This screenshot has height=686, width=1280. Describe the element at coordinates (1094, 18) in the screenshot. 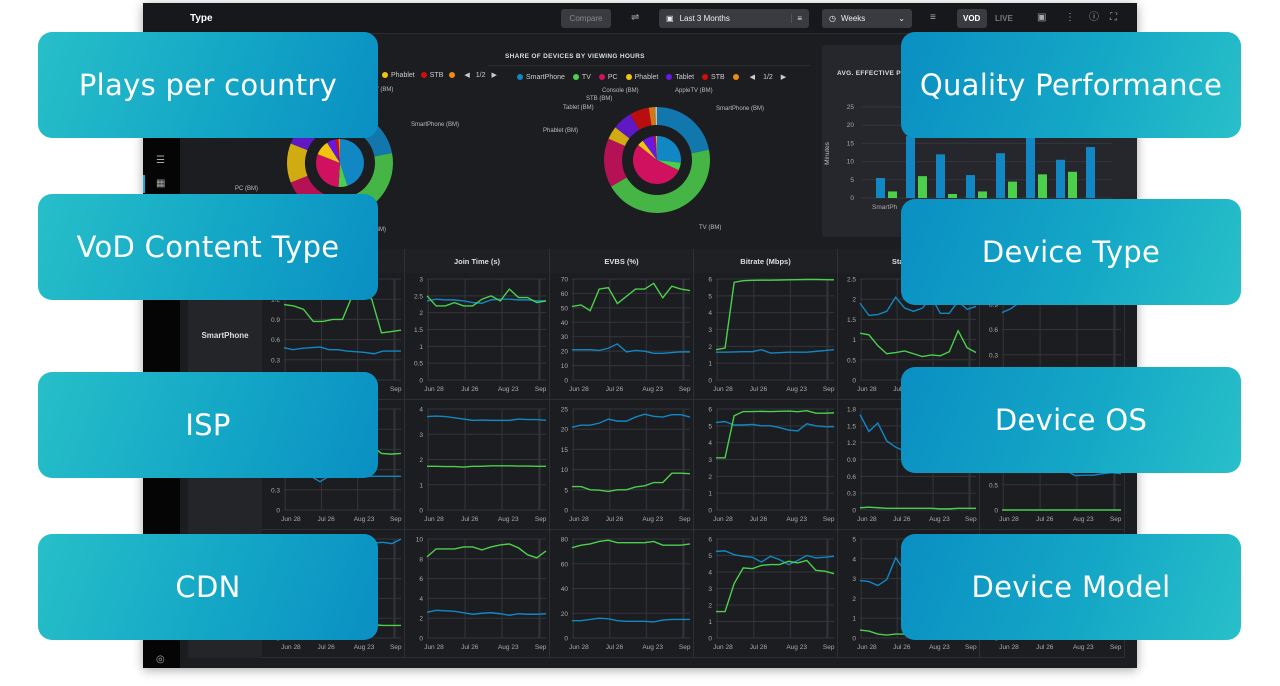

I see `info-icon: ⓘ` at that location.